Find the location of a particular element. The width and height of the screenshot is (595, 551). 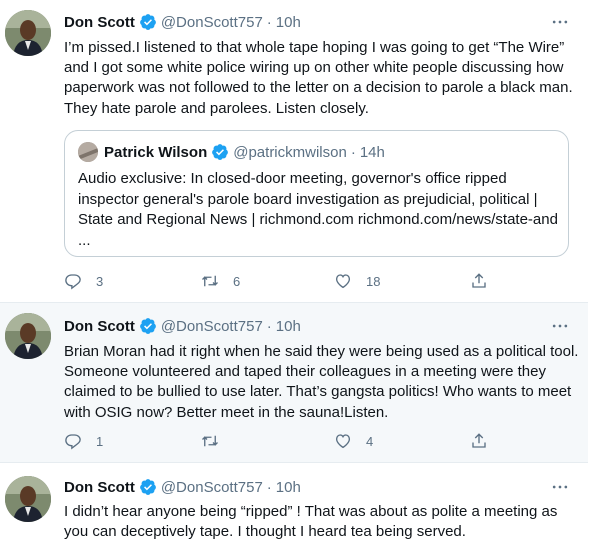

quote-author-name: Patrick Wilson is located at coordinates (156, 152).